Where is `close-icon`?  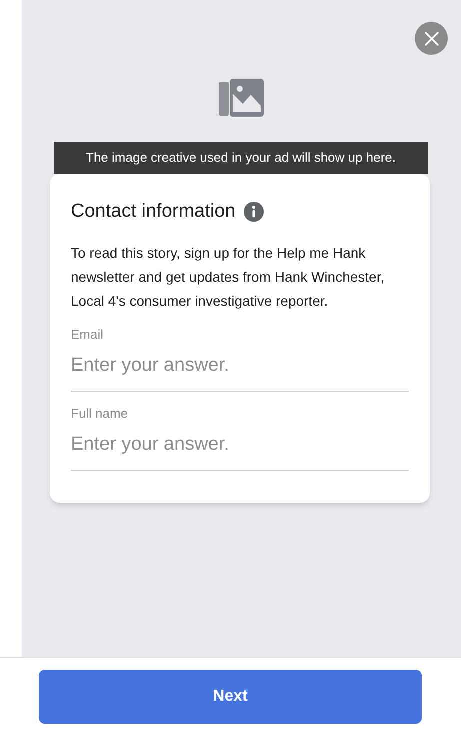
close-icon is located at coordinates (432, 38).